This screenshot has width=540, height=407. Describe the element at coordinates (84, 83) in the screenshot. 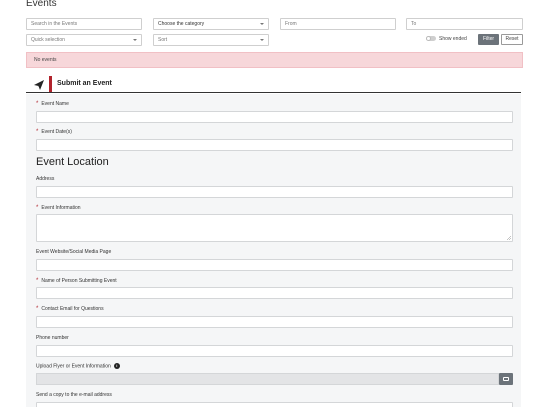

I see `submit-event-title: Submit an Event` at that location.